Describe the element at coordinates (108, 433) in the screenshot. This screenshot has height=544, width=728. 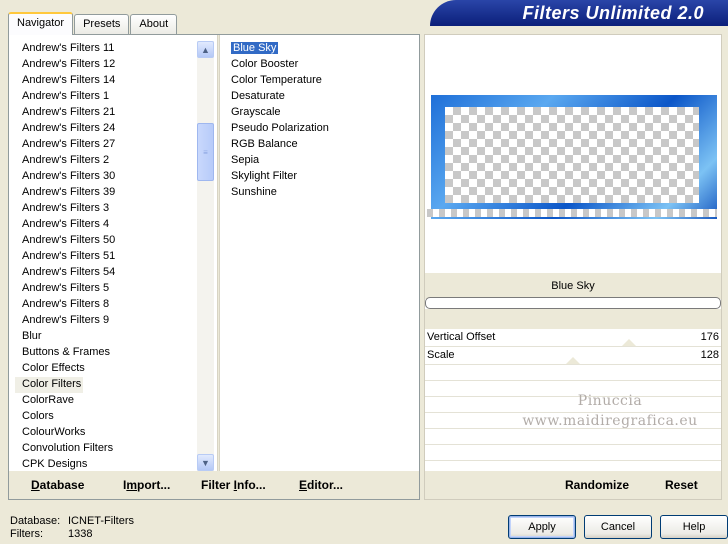
I see `category-item: ColourWorks` at that location.